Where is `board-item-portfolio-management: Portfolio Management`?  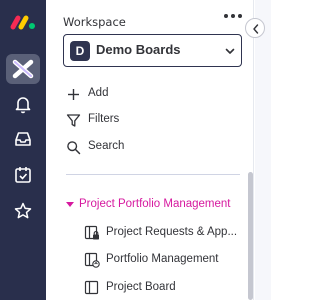 board-item-portfolio-management: Portfolio Management is located at coordinates (164, 260).